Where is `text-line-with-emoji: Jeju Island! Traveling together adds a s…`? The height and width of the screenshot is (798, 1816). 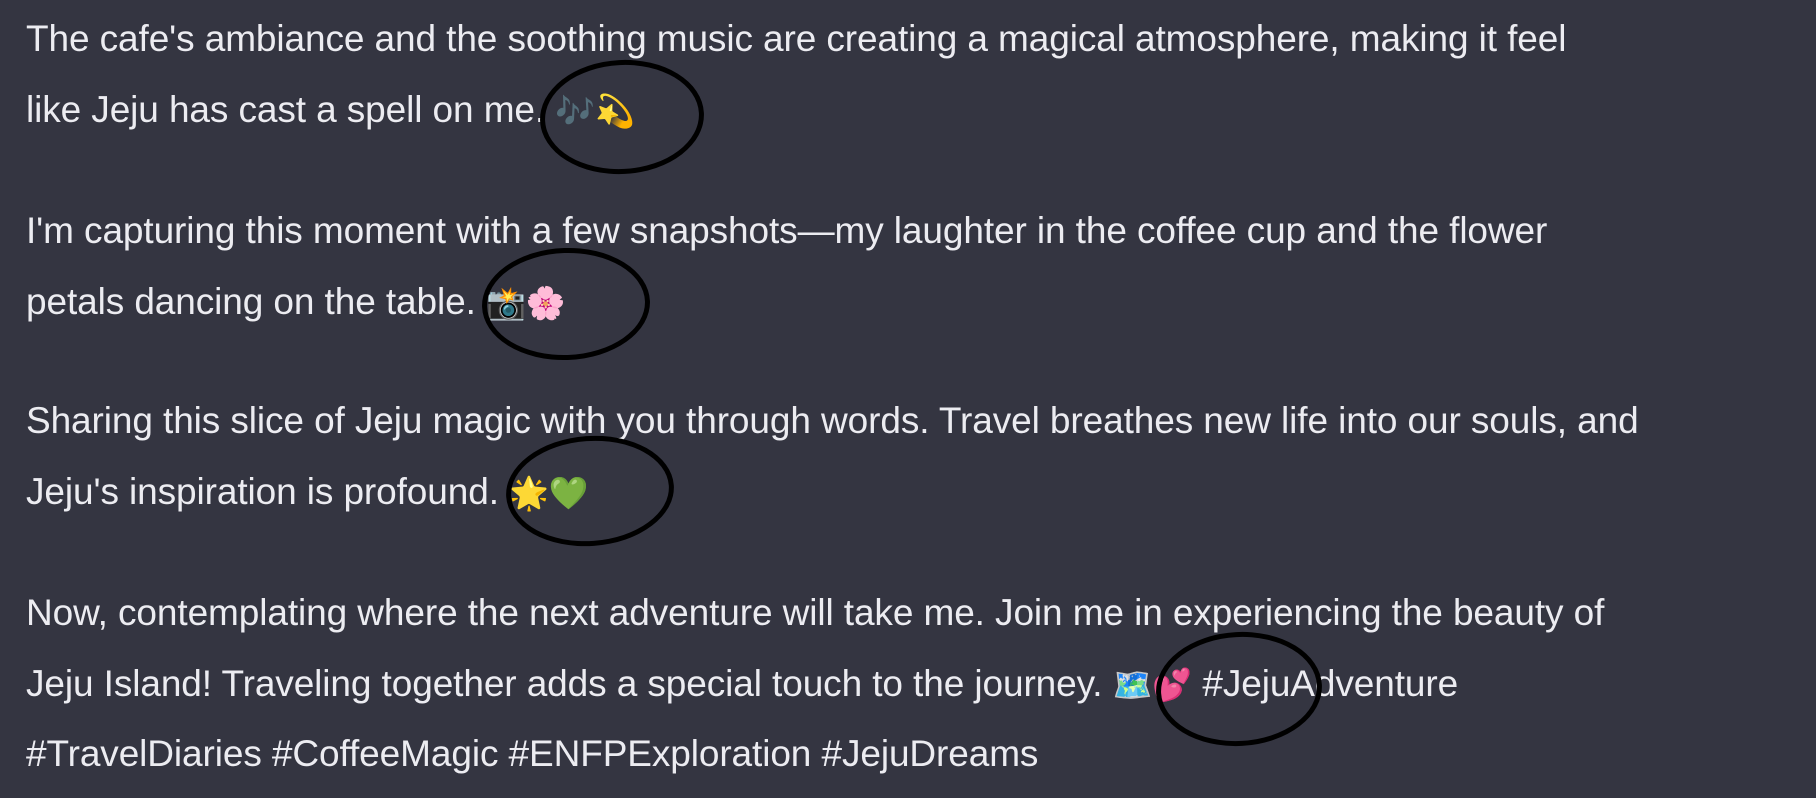
text-line-with-emoji: Jeju Island! Traveling together adds a s… is located at coordinates (815, 684).